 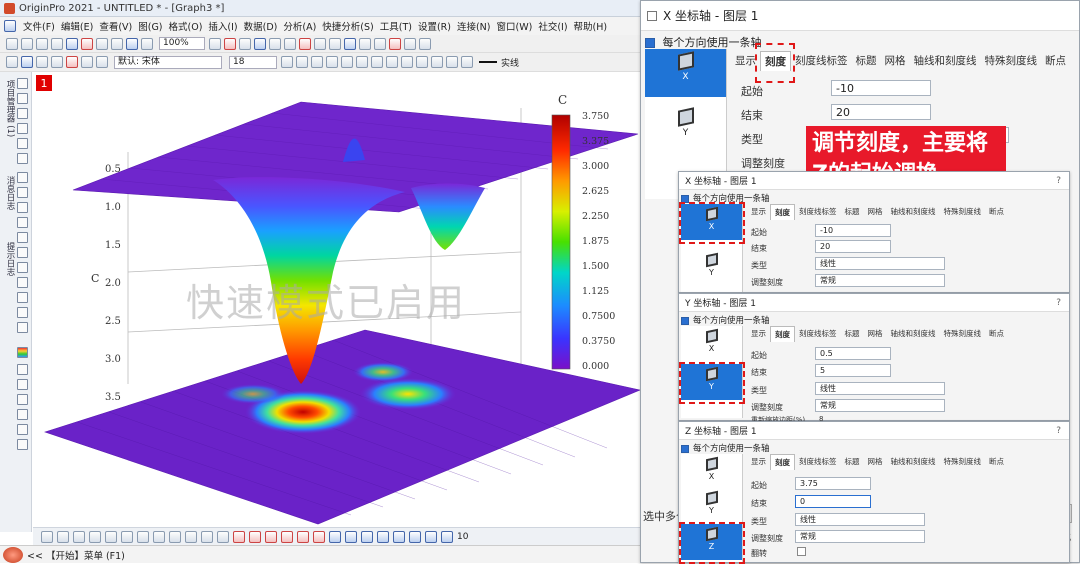 What do you see at coordinates (22, 83) in the screenshot?
I see `pointer-tool-icon` at bounding box center [22, 83].